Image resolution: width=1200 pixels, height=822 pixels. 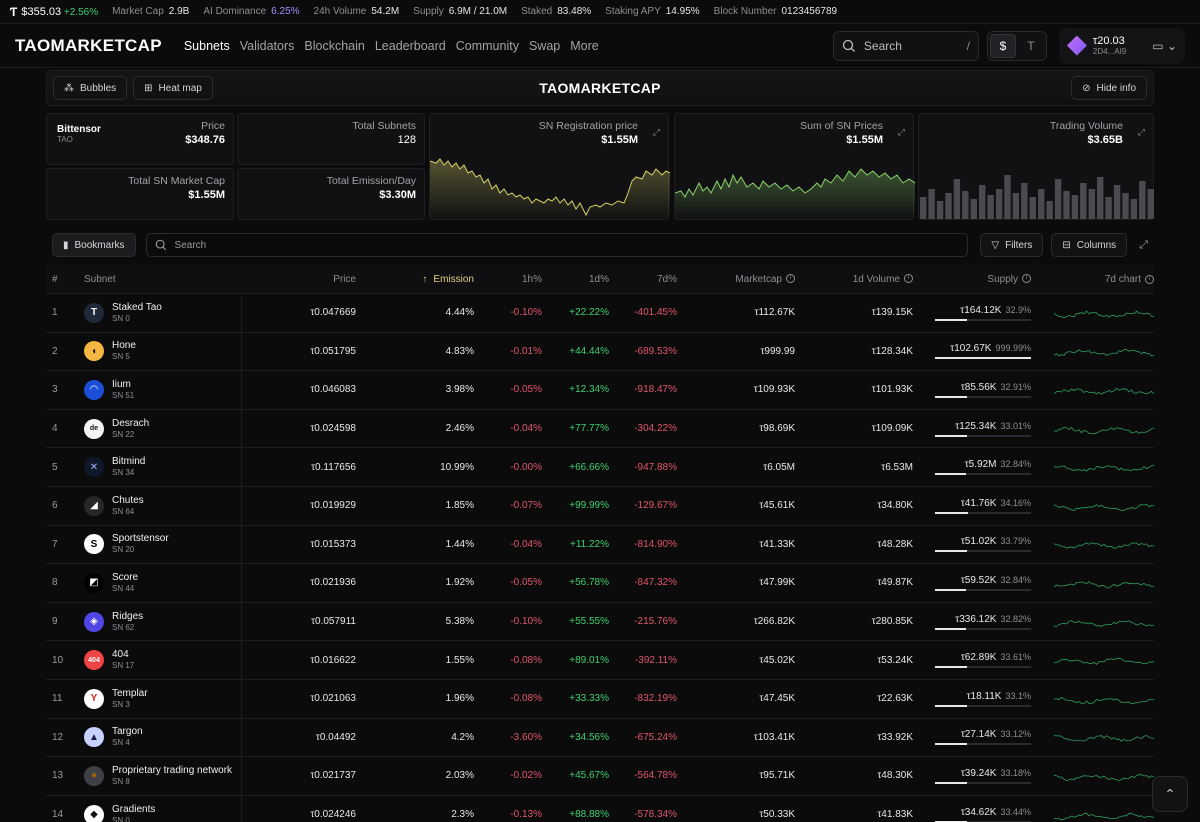 What do you see at coordinates (94, 245) in the screenshot?
I see `bookmarks-button: ▮ Bookmarks` at bounding box center [94, 245].